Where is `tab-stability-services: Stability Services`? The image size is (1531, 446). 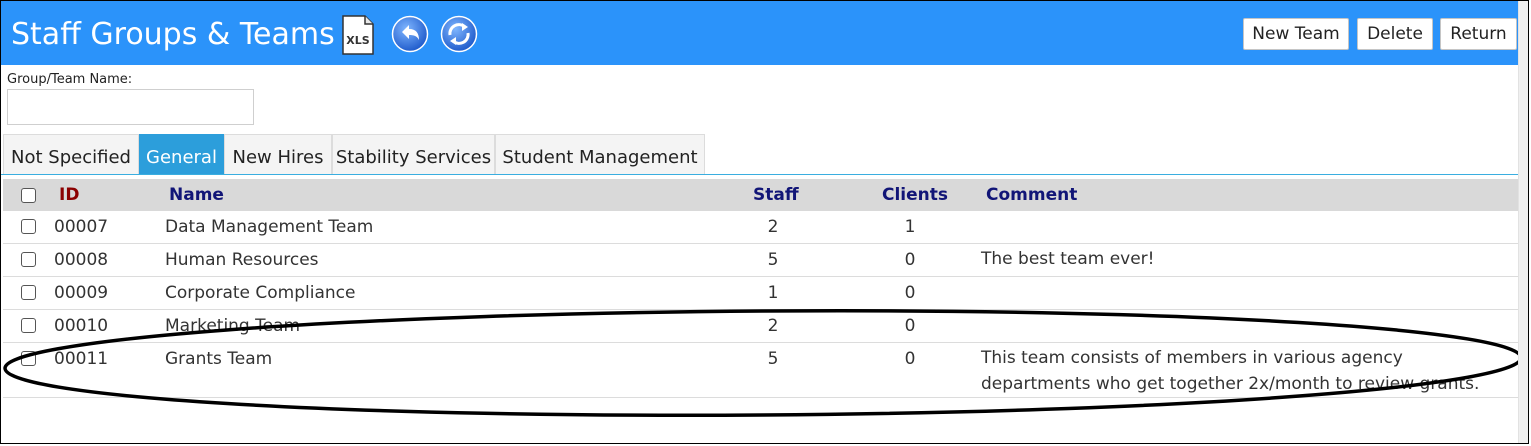
tab-stability-services: Stability Services is located at coordinates (413, 154).